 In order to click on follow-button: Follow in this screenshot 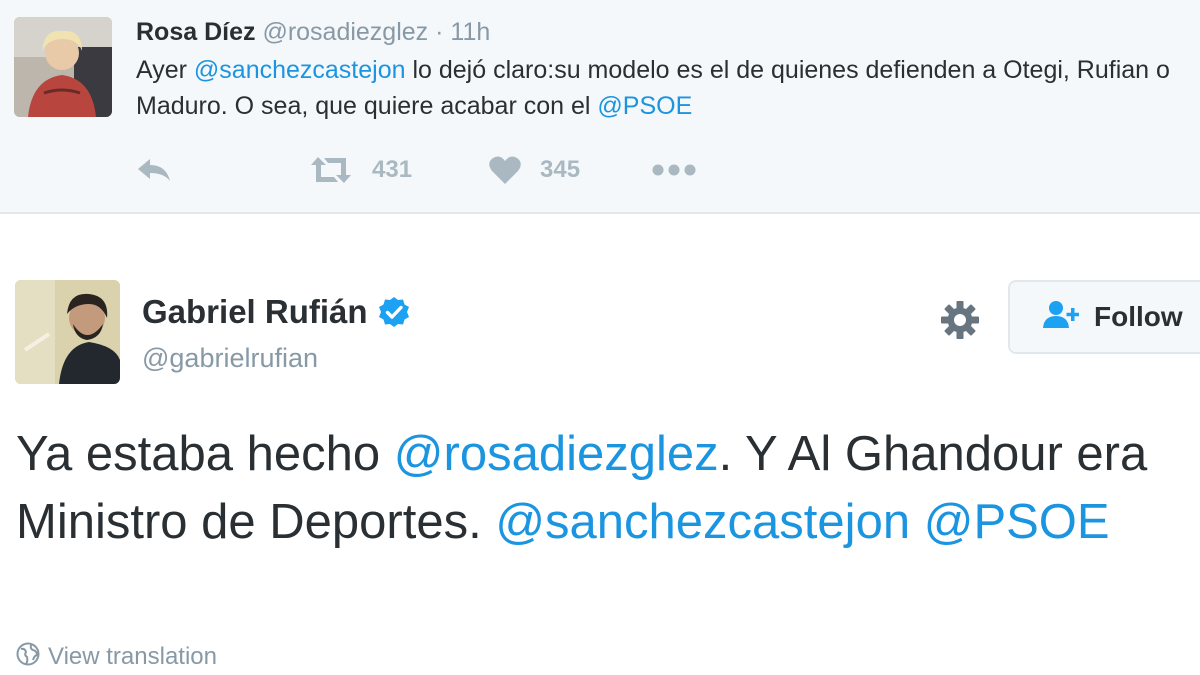, I will do `click(1104, 317)`.